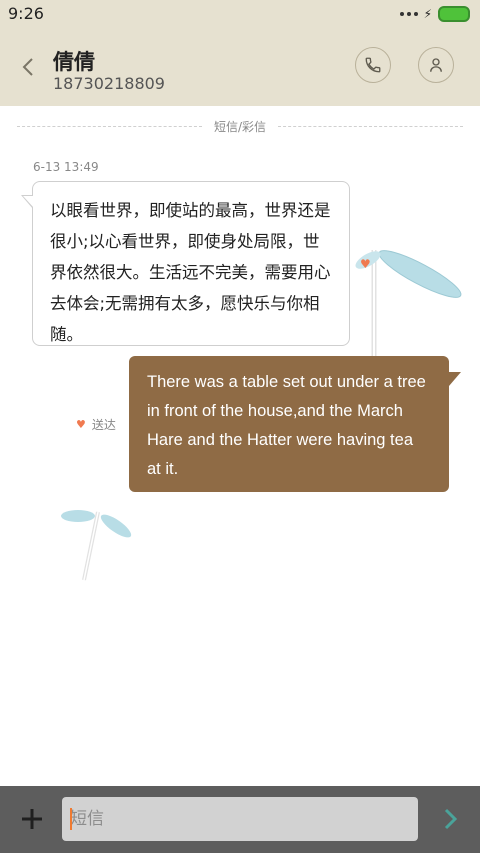 The height and width of the screenshot is (853, 480). Describe the element at coordinates (103, 425) in the screenshot. I see `delivery-status-label: 送达` at that location.